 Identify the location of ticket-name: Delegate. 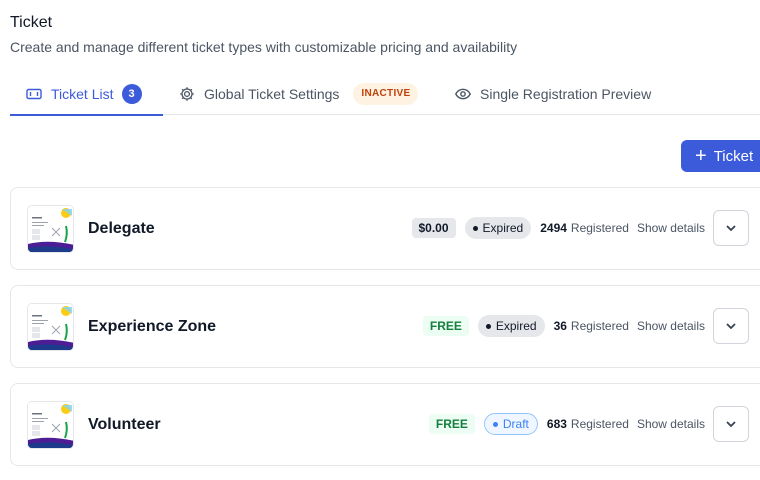
(121, 228).